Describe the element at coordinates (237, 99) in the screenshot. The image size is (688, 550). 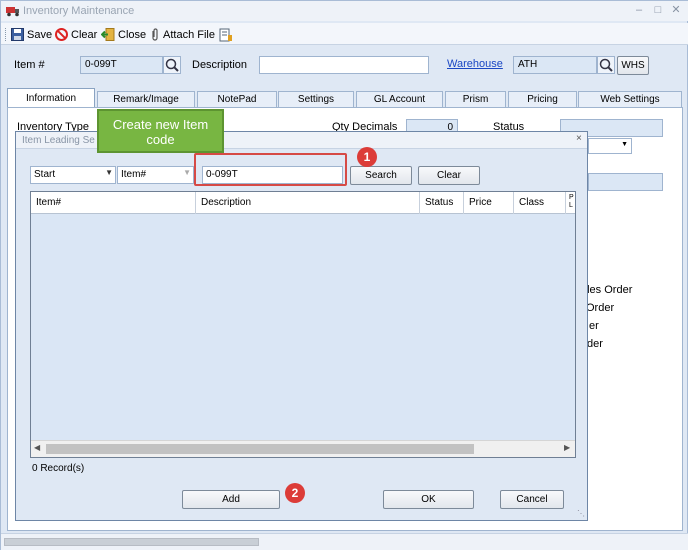
I see `tab-notepad: NotePad` at that location.